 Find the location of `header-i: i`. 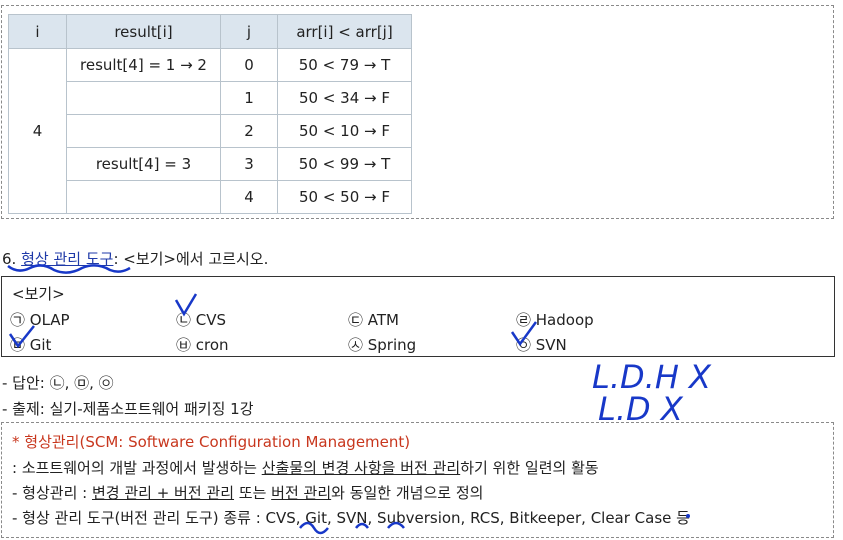

header-i: i is located at coordinates (37, 31).